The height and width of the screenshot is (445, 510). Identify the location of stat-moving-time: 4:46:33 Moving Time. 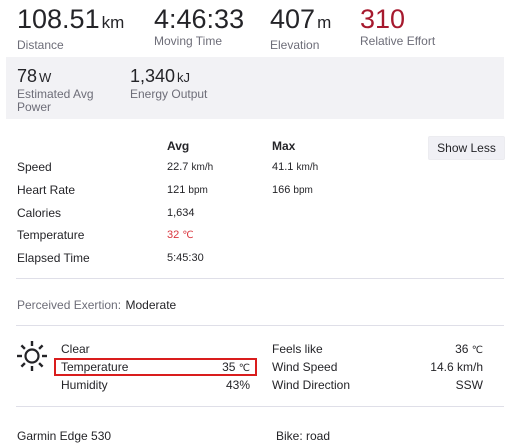
(199, 26).